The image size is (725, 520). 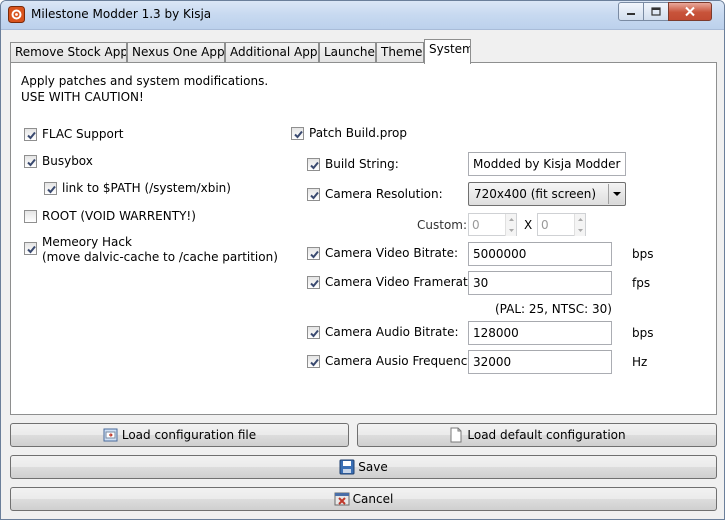 I want to click on load-config-button: Load configuration file, so click(x=179, y=435).